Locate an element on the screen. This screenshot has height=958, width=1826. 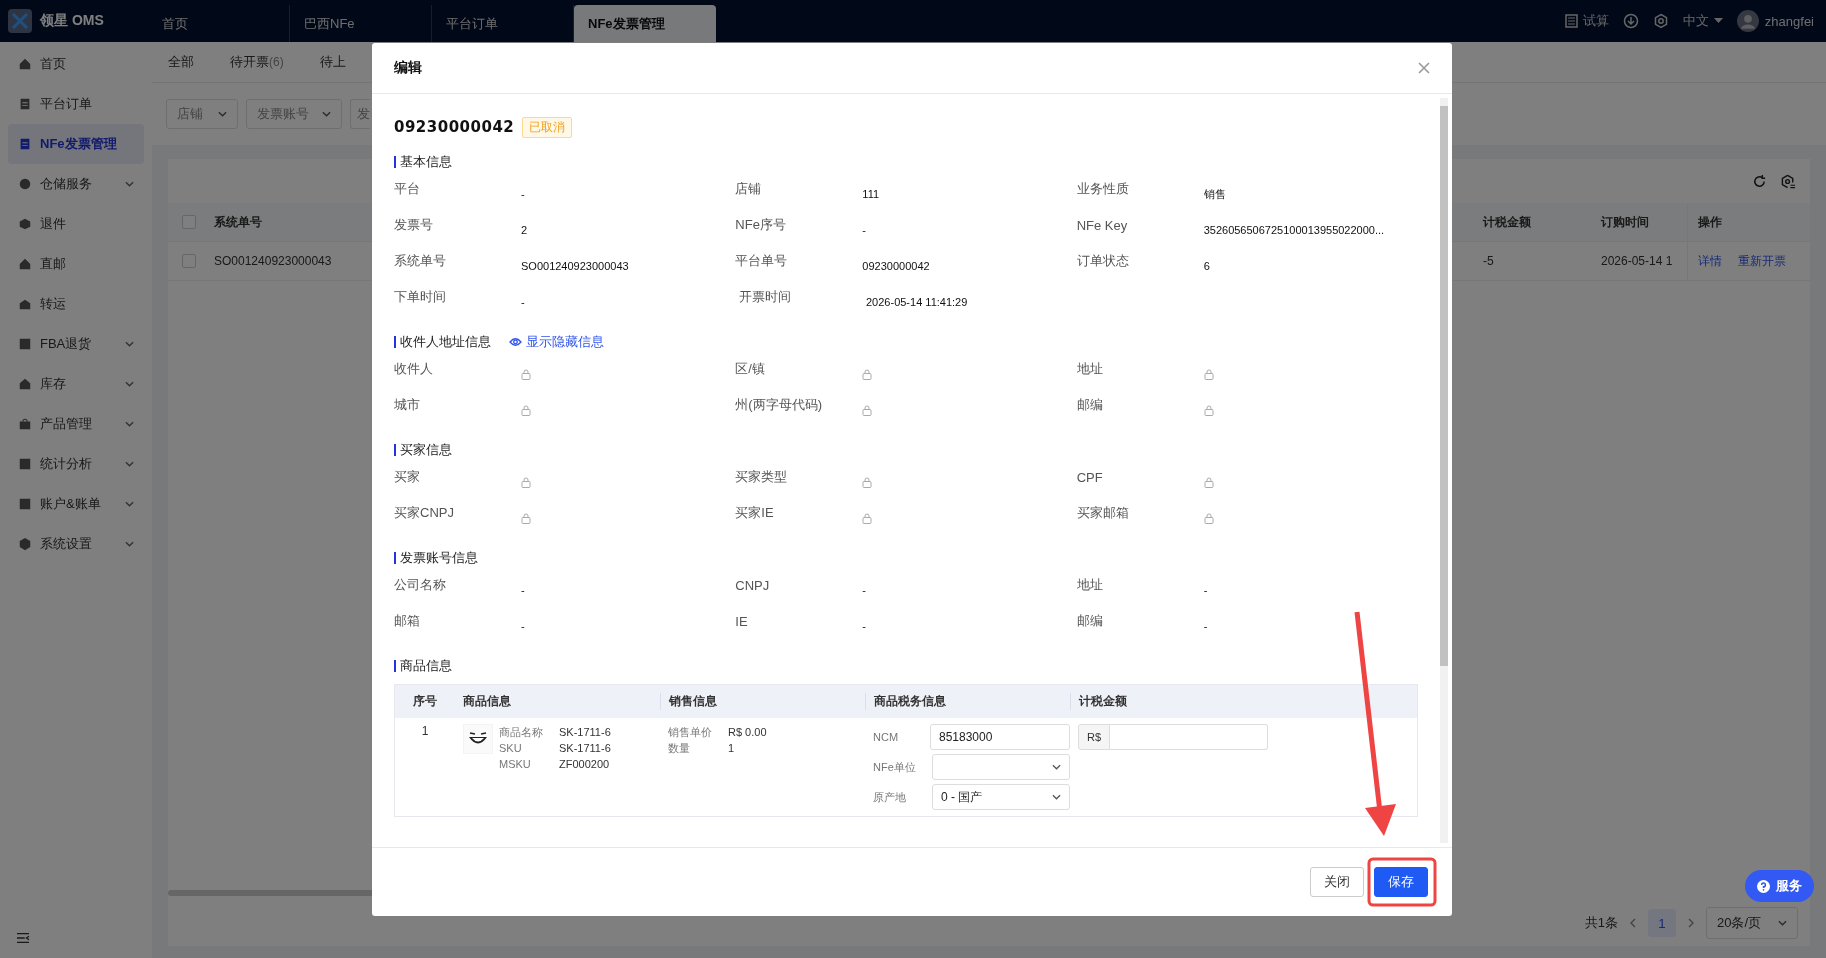
building-icon is located at coordinates (25, 384).